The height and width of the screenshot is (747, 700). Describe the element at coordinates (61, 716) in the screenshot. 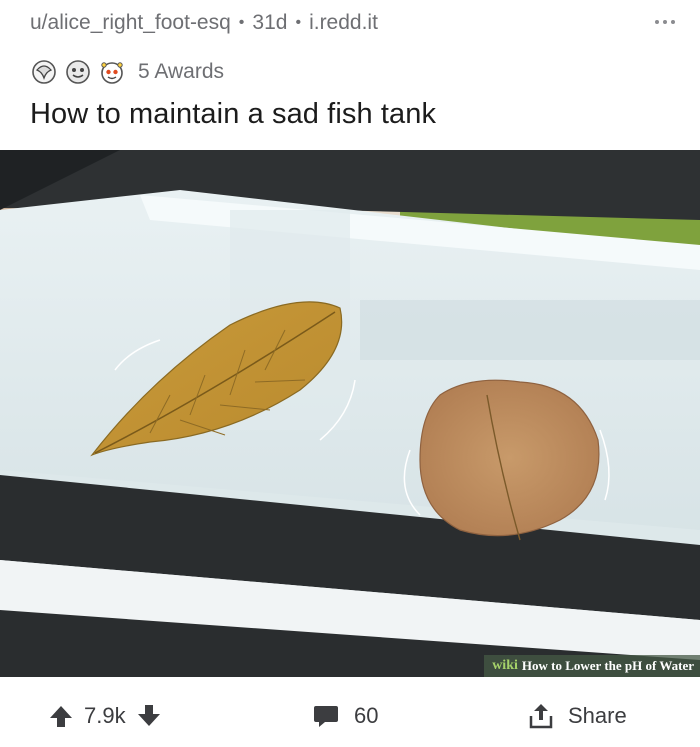

I see `upvote-icon` at that location.